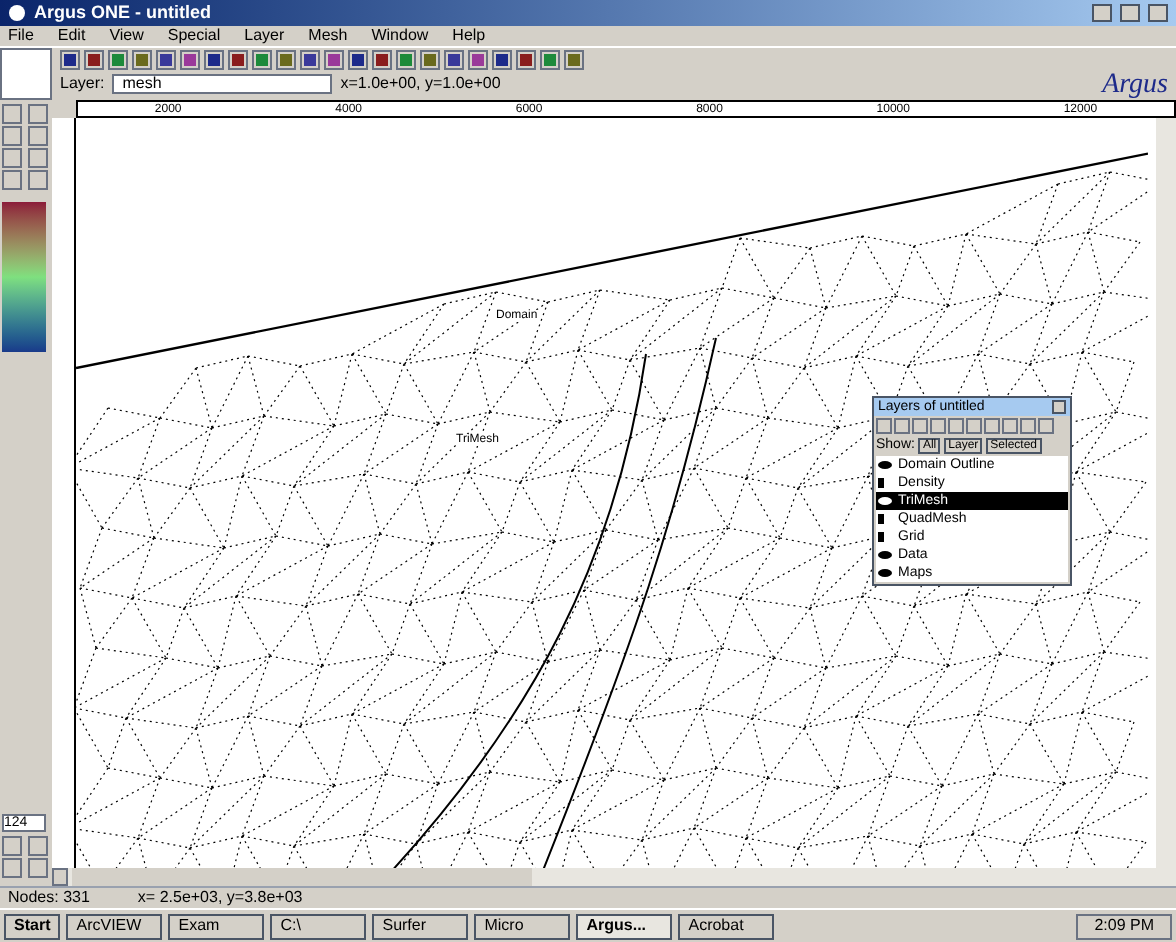 This screenshot has height=942, width=1176. I want to click on status-text: Nodes: 331, so click(49, 898).